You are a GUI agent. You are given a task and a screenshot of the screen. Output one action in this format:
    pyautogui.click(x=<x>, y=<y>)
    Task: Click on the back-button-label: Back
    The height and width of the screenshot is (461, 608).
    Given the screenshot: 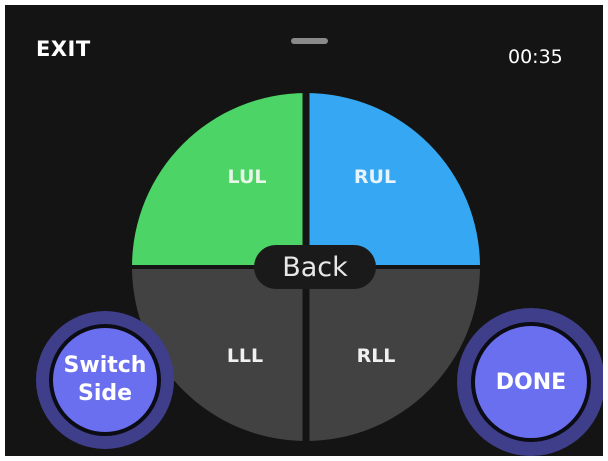 What is the action you would take?
    pyautogui.click(x=315, y=267)
    